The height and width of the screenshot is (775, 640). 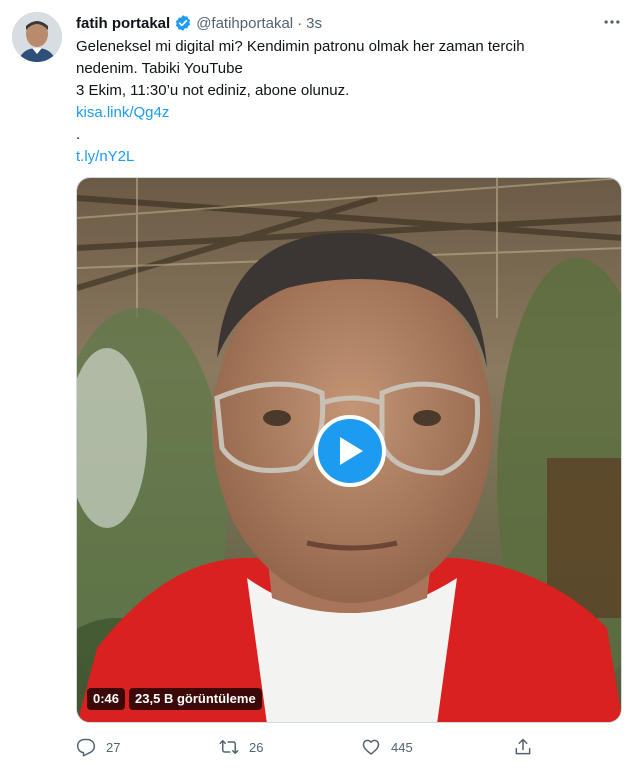 I want to click on user-handle: @fatihportakal, so click(x=244, y=23).